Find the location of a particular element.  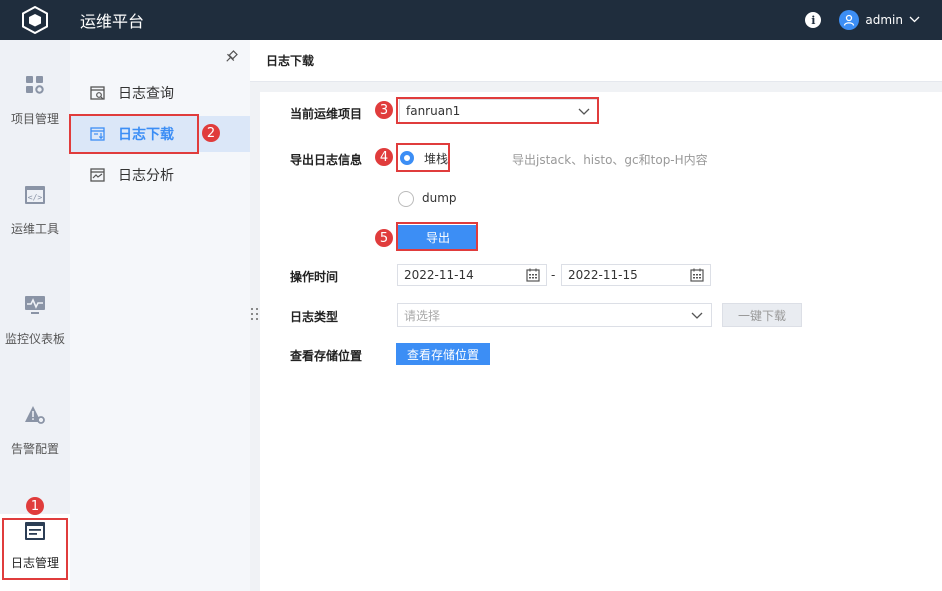

grid-gear-icon is located at coordinates (35, 85).